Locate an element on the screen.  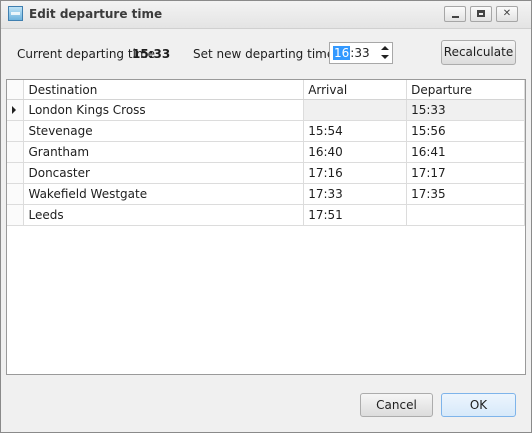
app-icon is located at coordinates (15, 13).